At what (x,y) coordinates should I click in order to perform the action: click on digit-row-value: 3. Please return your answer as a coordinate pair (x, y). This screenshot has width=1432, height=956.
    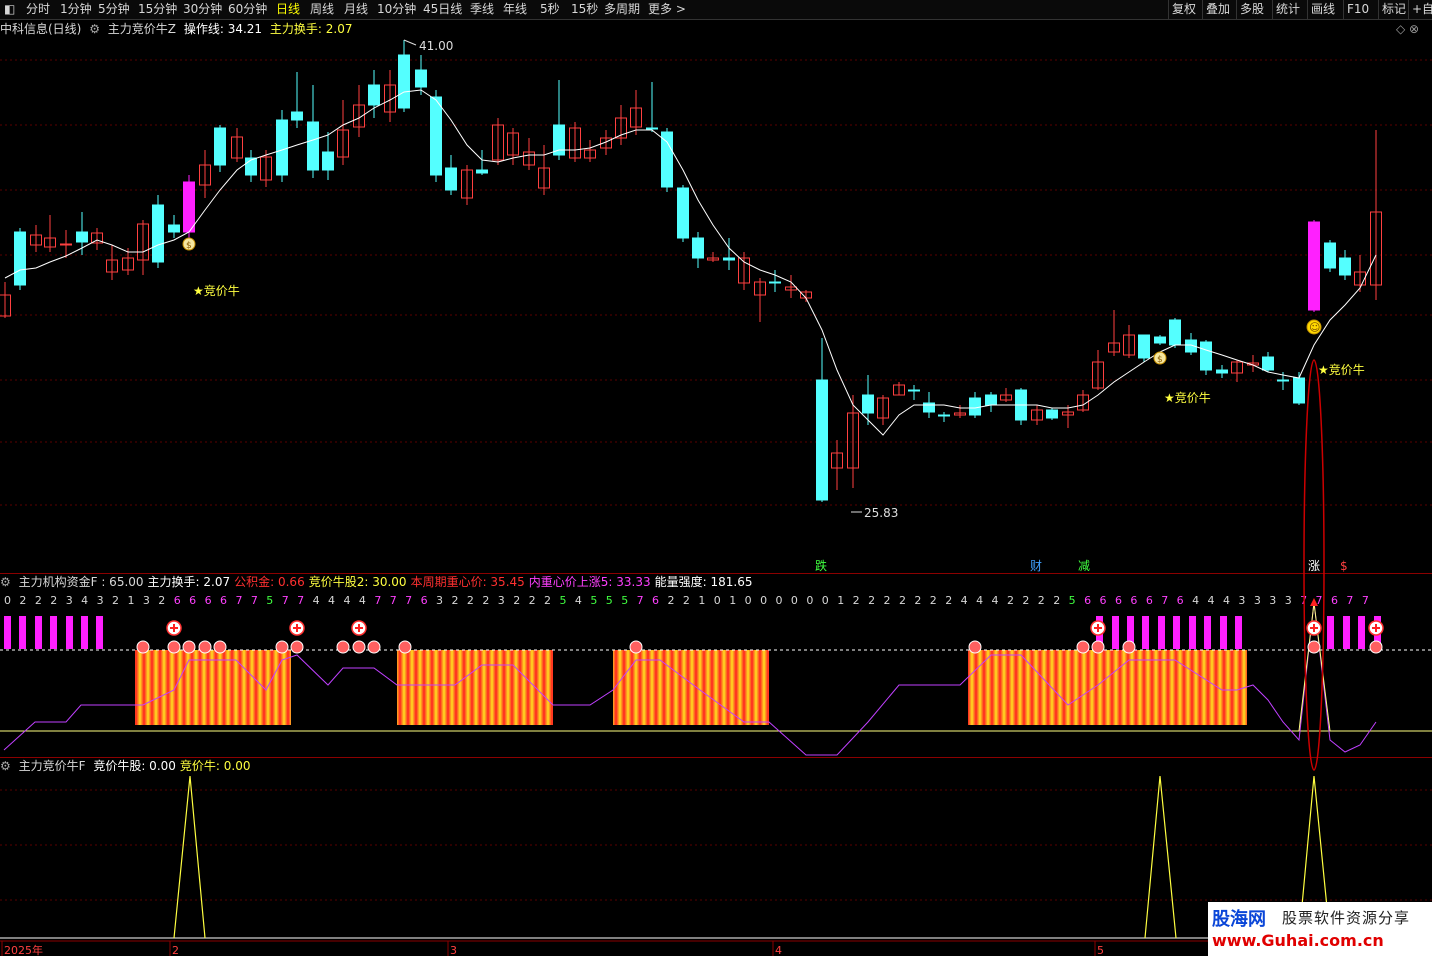
    Looking at the image, I should click on (1257, 600).